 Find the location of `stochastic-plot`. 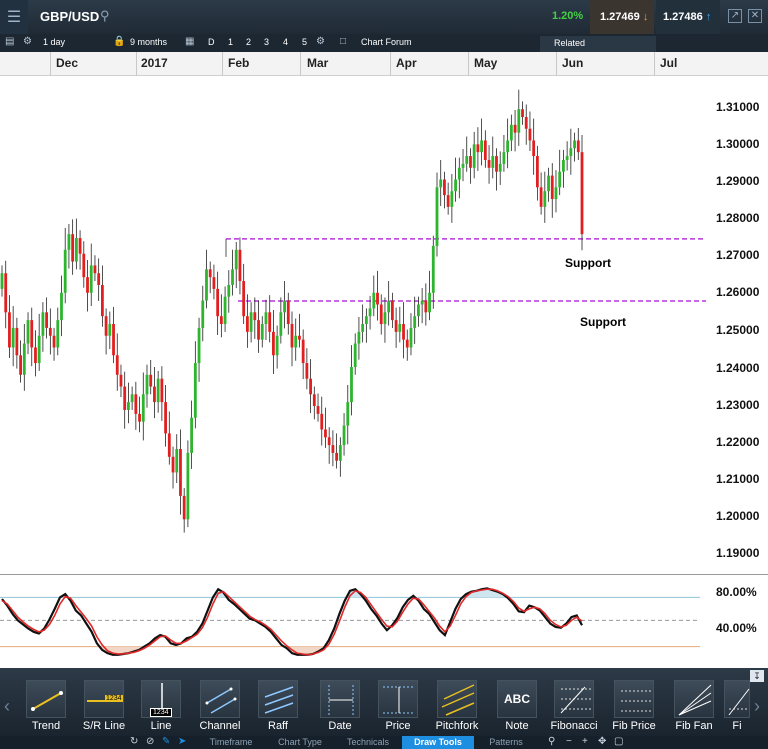

stochastic-plot is located at coordinates (353, 621).